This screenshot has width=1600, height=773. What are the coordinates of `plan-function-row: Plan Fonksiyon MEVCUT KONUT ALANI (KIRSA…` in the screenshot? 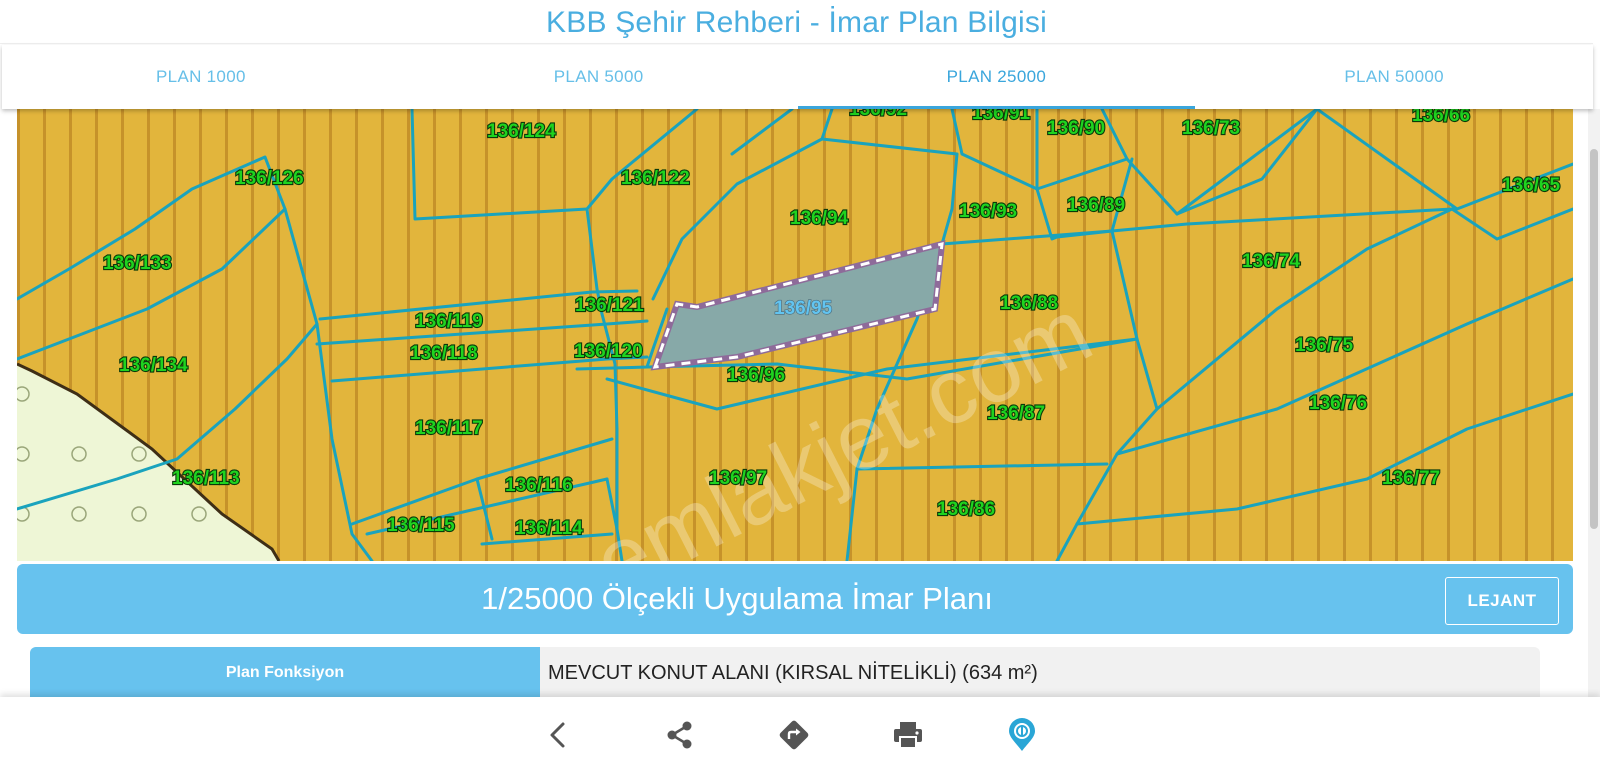 It's located at (785, 673).